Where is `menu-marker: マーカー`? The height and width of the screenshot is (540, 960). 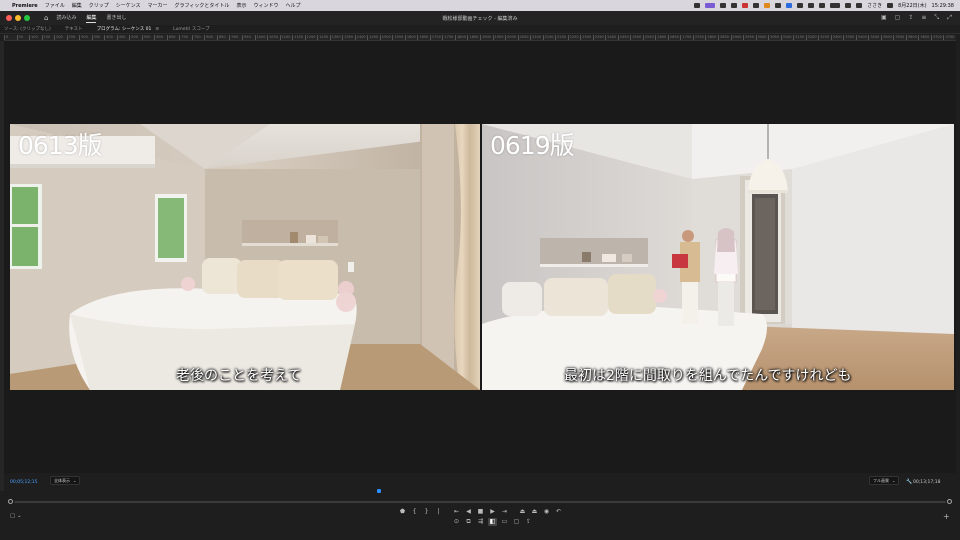
menu-marker: マーカー is located at coordinates (158, 5).